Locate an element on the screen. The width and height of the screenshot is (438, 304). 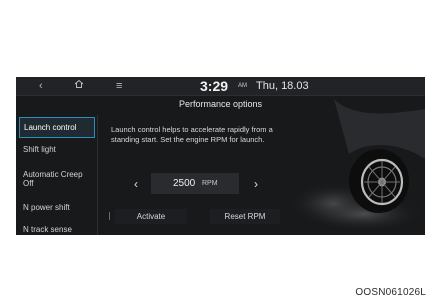
sidebar-item-label: Shift light is located at coordinates (39, 149).